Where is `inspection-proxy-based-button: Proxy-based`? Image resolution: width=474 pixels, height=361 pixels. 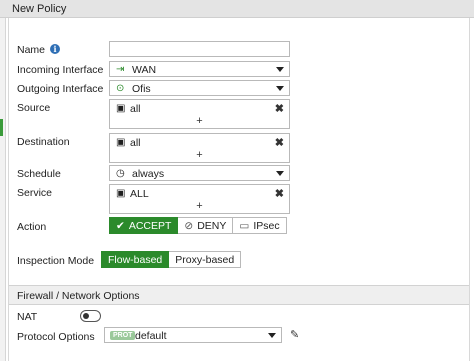 inspection-proxy-based-button: Proxy-based is located at coordinates (205, 259).